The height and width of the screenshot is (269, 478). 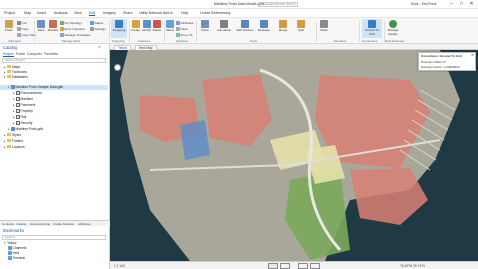 I want to click on tree-item-databases: ▾ Databases, so click(x=16, y=77).